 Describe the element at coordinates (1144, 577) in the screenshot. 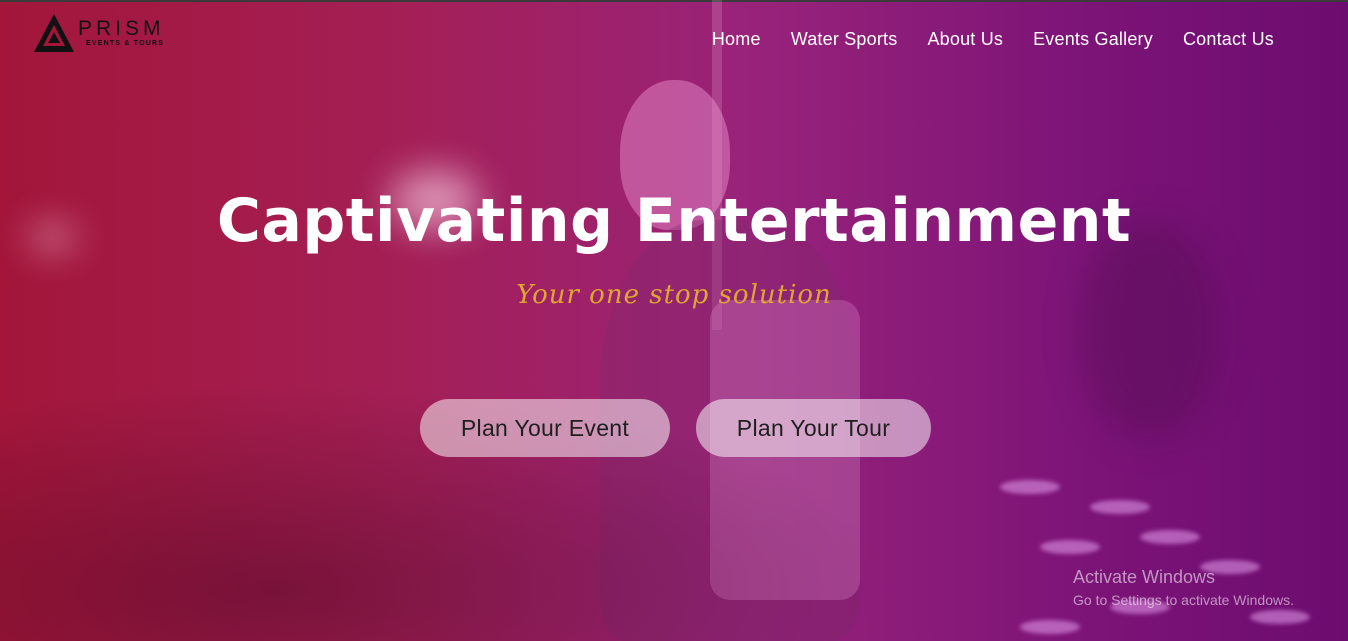

I see `watermark-title: Activate Windows` at that location.